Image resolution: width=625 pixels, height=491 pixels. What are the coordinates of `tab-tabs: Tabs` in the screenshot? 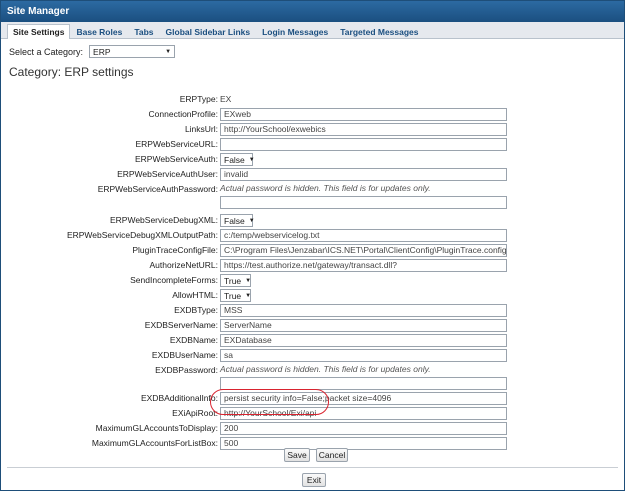 It's located at (143, 31).